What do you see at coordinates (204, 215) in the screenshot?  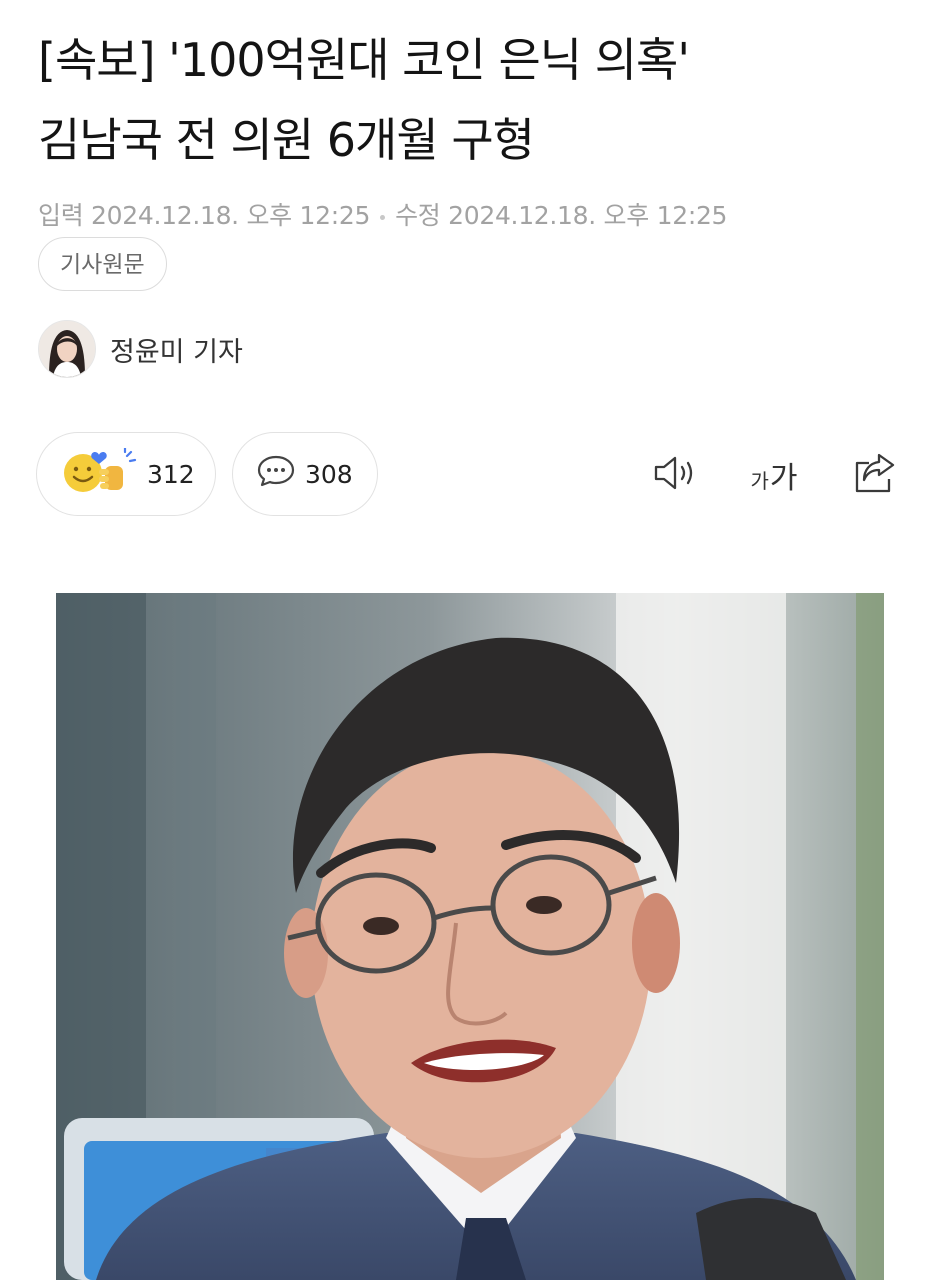 I see `published-date: 입력 2024.12.18. 오후 12:25` at bounding box center [204, 215].